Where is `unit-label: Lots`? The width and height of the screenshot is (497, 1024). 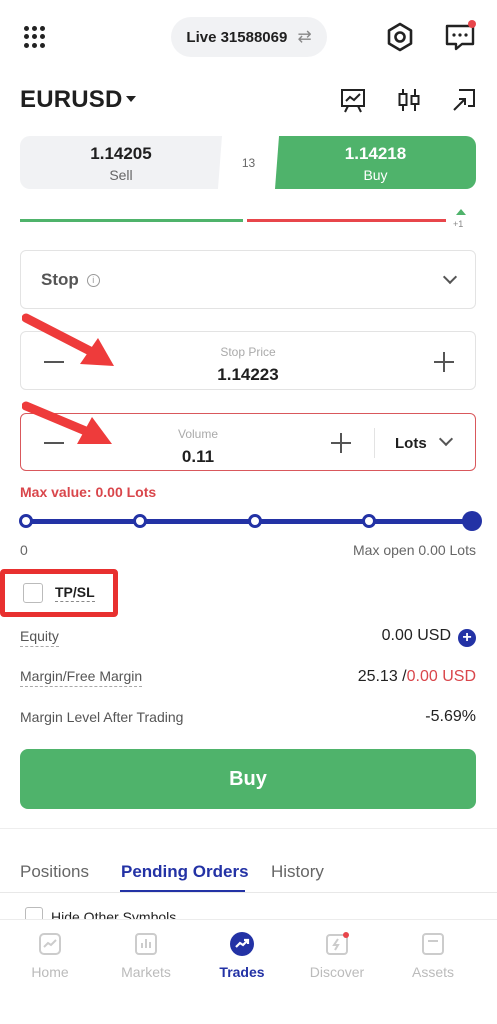 unit-label: Lots is located at coordinates (411, 443).